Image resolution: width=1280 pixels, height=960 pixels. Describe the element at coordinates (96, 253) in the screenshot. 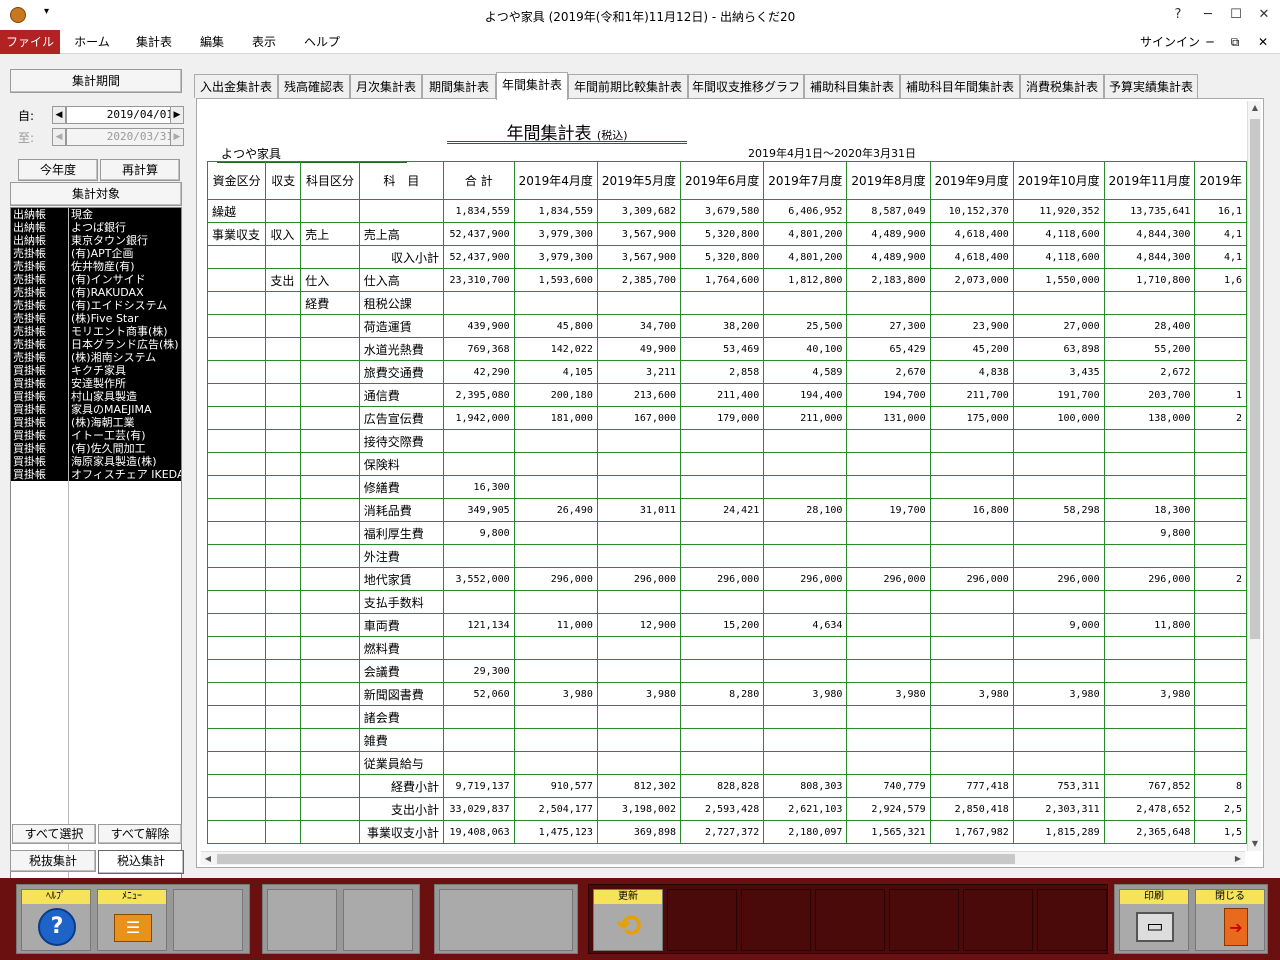

I see `list-item: 売掛帳 (有)APT企画` at that location.